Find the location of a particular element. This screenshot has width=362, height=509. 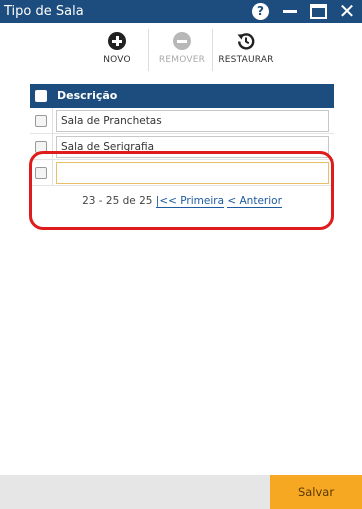

grid-header: Descrição is located at coordinates (182, 96).